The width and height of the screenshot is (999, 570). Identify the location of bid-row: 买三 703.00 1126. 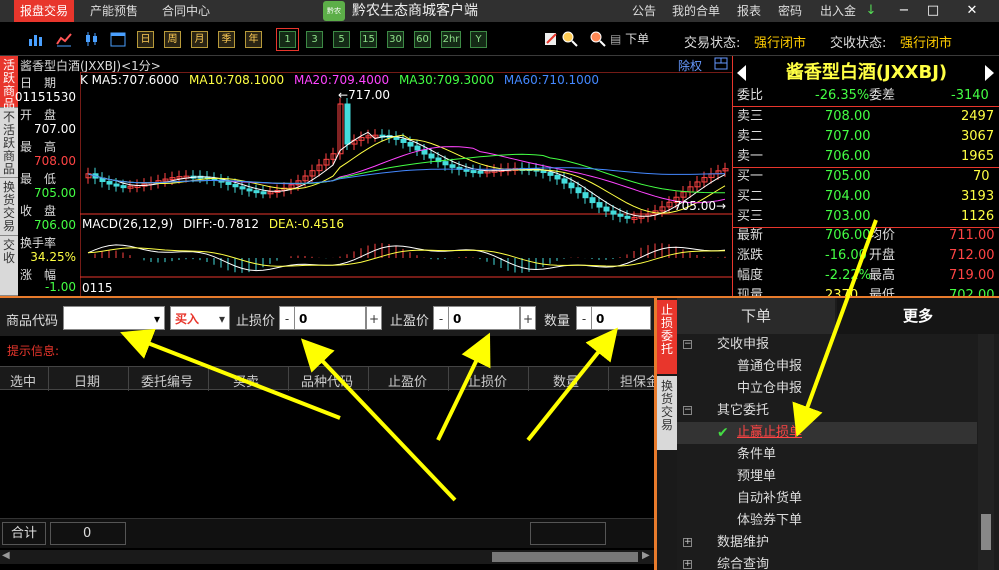
(866, 217).